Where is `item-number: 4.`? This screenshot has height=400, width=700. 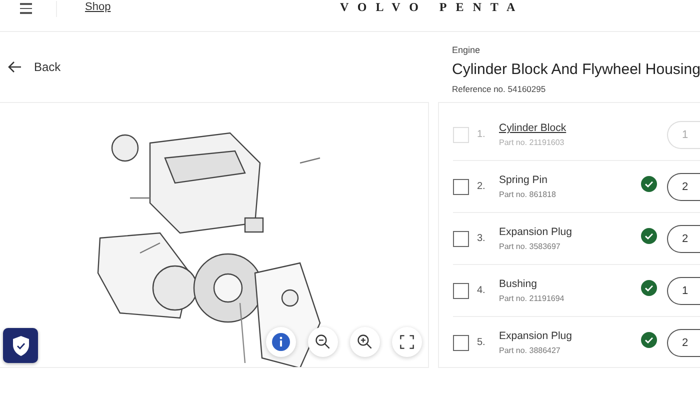
item-number: 4. is located at coordinates (481, 290).